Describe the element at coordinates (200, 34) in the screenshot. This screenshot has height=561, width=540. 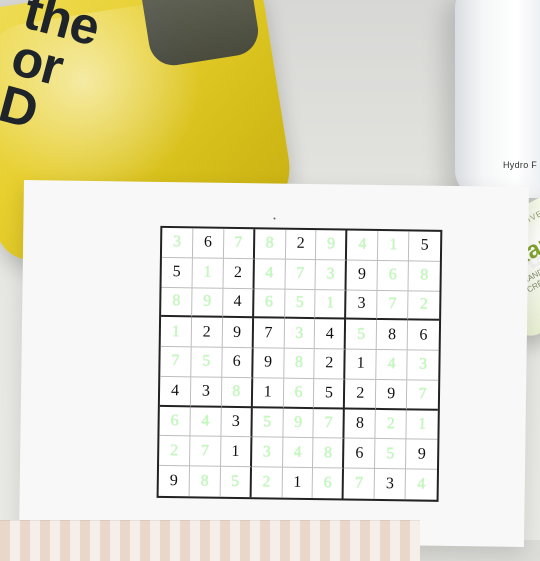
I see `bag-dark-corner` at that location.